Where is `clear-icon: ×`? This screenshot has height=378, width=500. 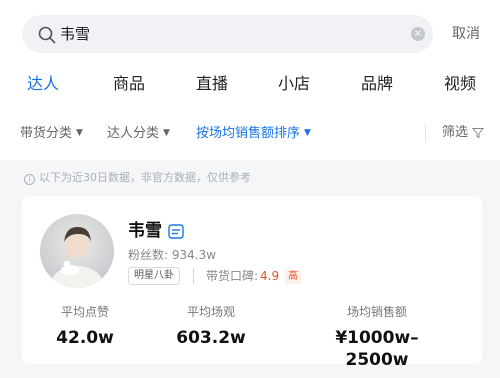
clear-icon: × is located at coordinates (418, 34).